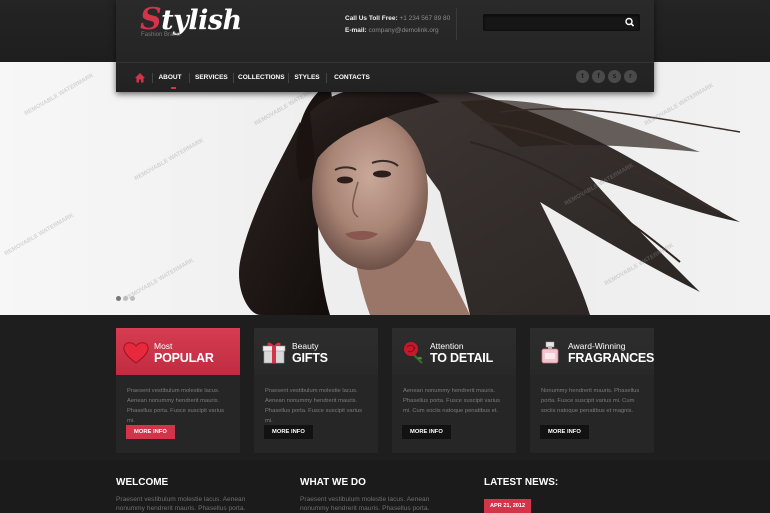 This screenshot has height=513, width=770. I want to click on feature-subtitle: Attention, so click(447, 346).